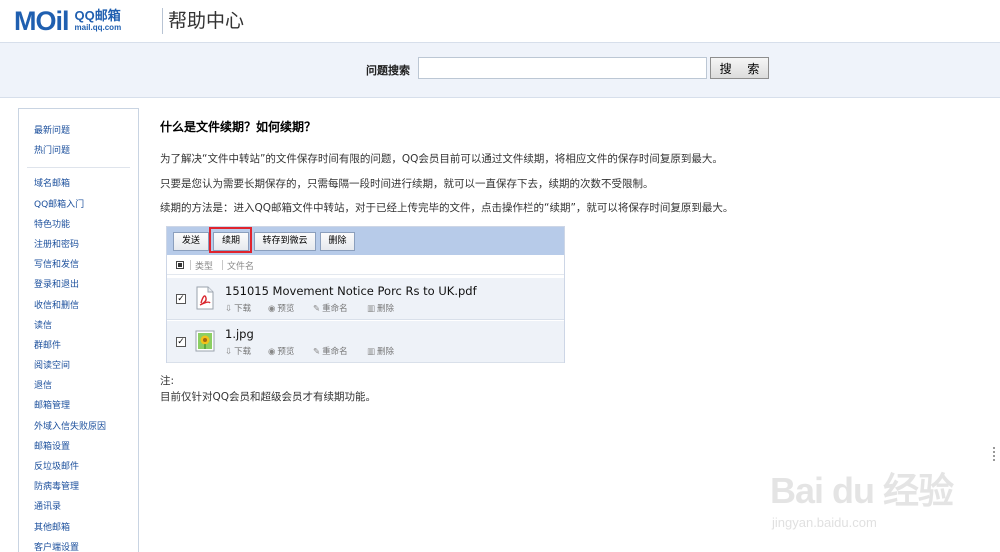 This screenshot has height=552, width=1000. Describe the element at coordinates (78, 447) in the screenshot. I see `sidebar-item-mailbox-settings: 邮箱设置` at that location.